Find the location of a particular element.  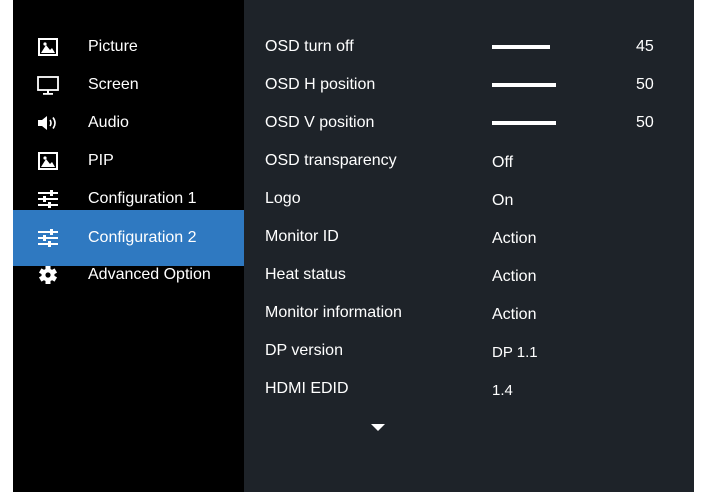

setting-label: OSD V position is located at coordinates (320, 122).